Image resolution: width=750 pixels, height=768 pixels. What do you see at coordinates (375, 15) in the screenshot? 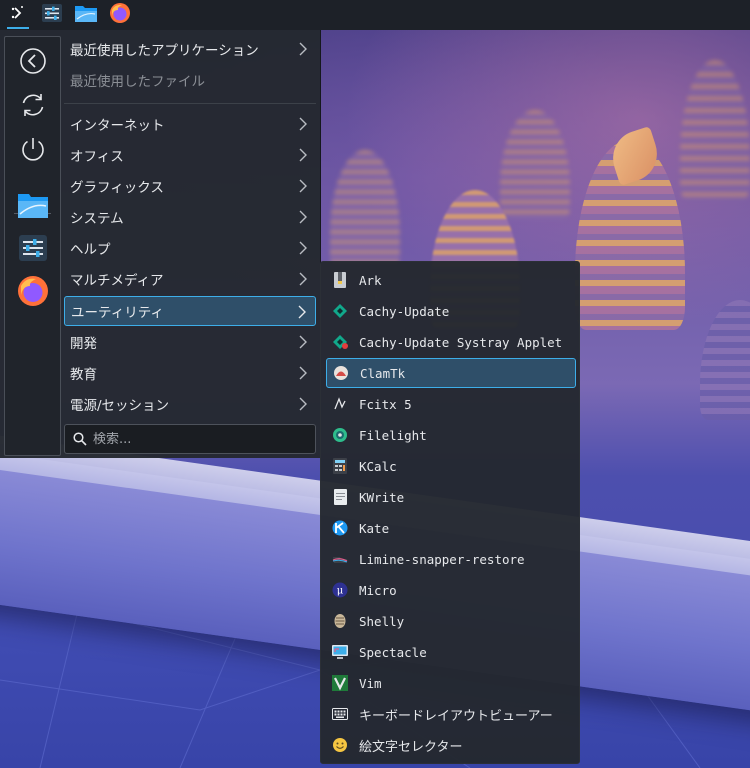
I see `top-panel` at bounding box center [375, 15].